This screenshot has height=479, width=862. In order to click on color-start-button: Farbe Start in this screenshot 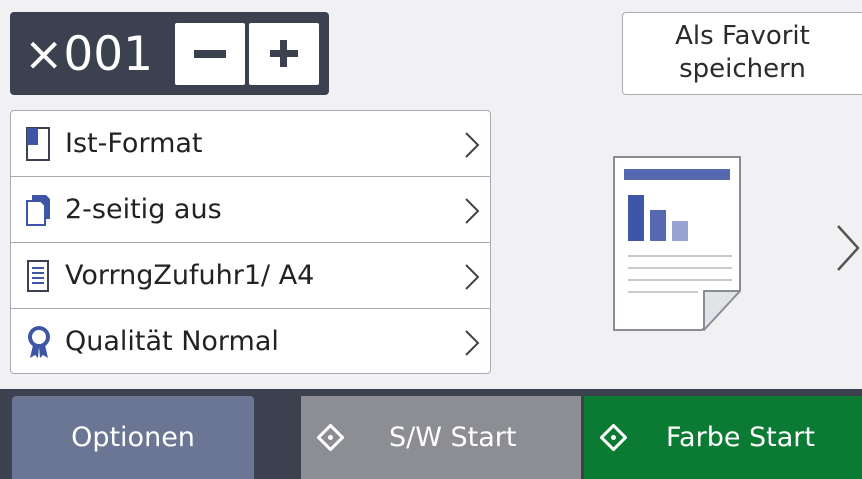, I will do `click(723, 437)`.